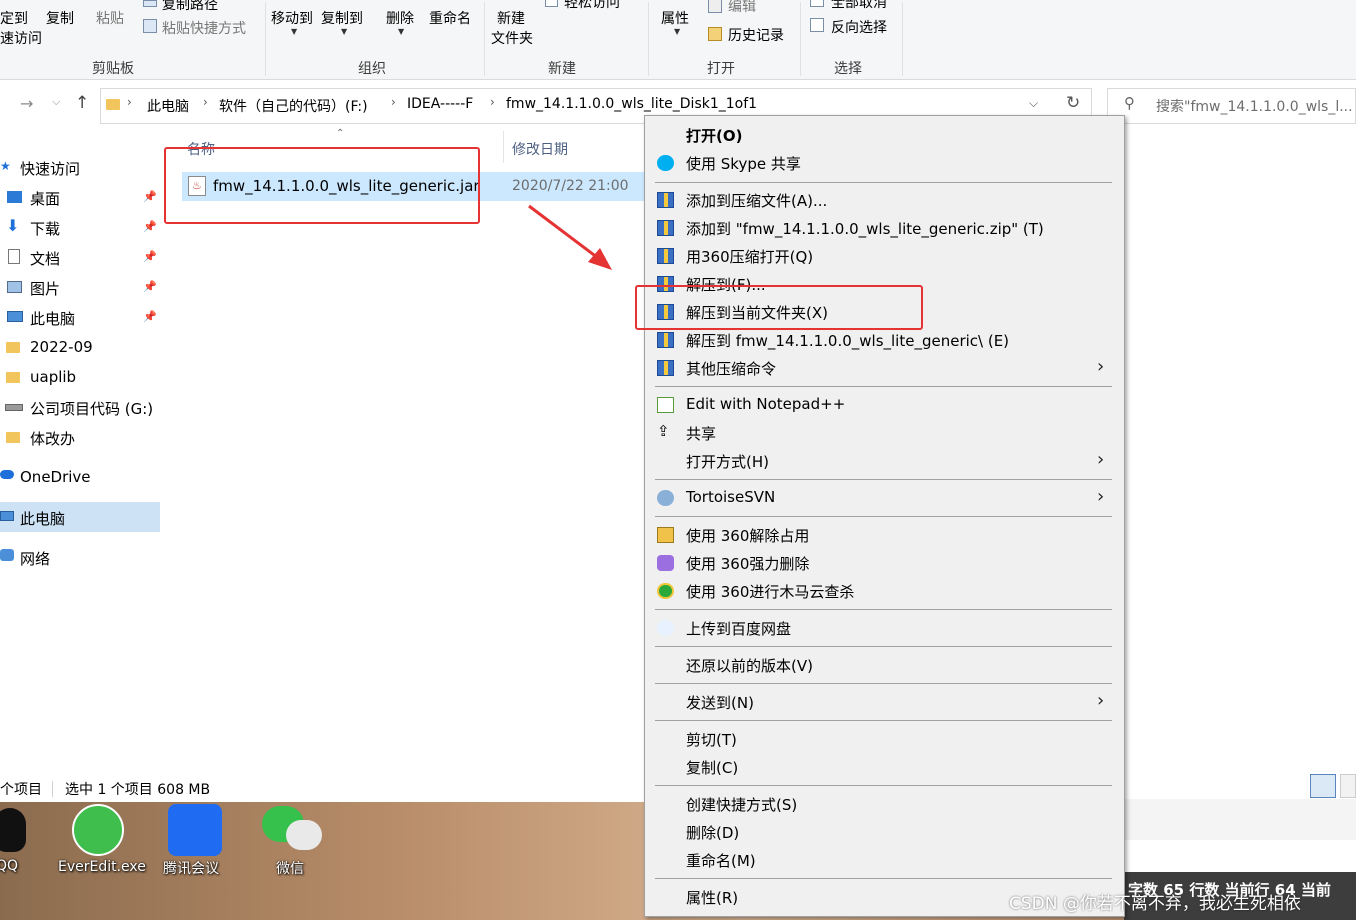 The image size is (1356, 920). Describe the element at coordinates (35, 558) in the screenshot. I see `sidebar-network: 网络` at that location.